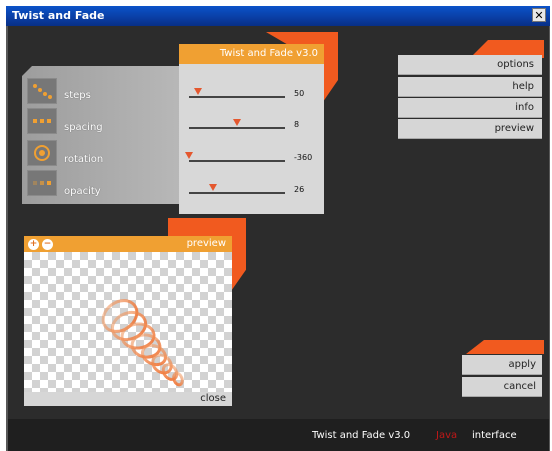 This screenshot has width=552, height=451. Describe the element at coordinates (47, 244) in the screenshot. I see `zoom-out-button: −` at that location.